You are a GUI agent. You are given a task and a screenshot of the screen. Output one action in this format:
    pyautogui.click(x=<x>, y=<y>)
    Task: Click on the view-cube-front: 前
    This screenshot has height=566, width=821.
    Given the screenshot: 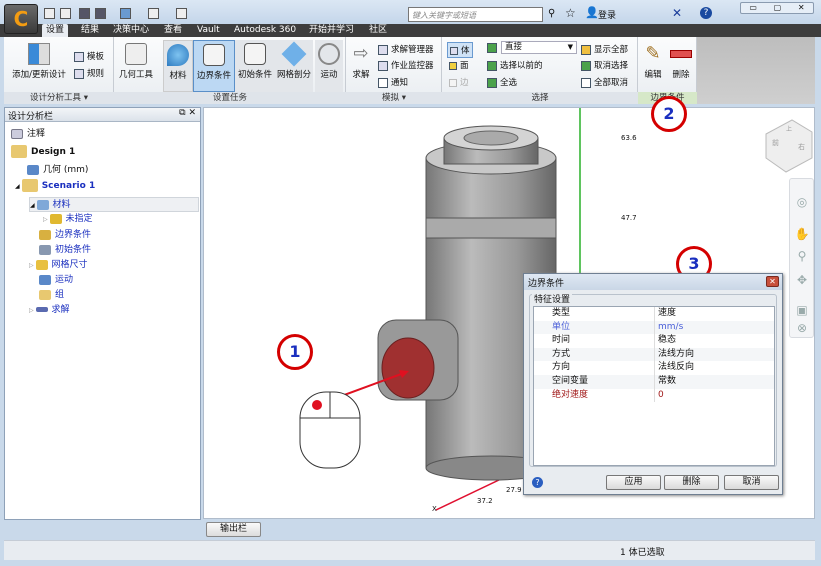 What is the action you would take?
    pyautogui.click(x=775, y=143)
    